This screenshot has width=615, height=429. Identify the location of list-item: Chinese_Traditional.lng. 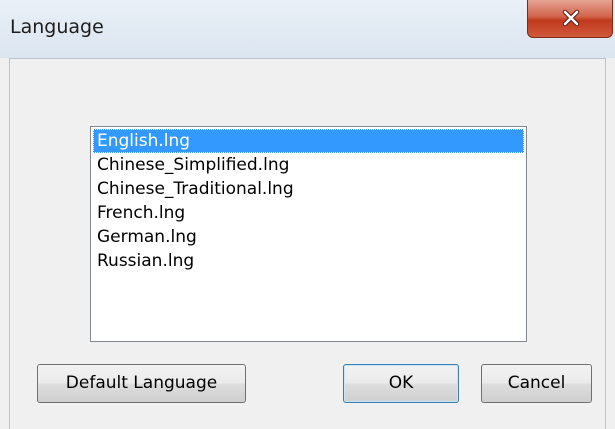
(308, 189).